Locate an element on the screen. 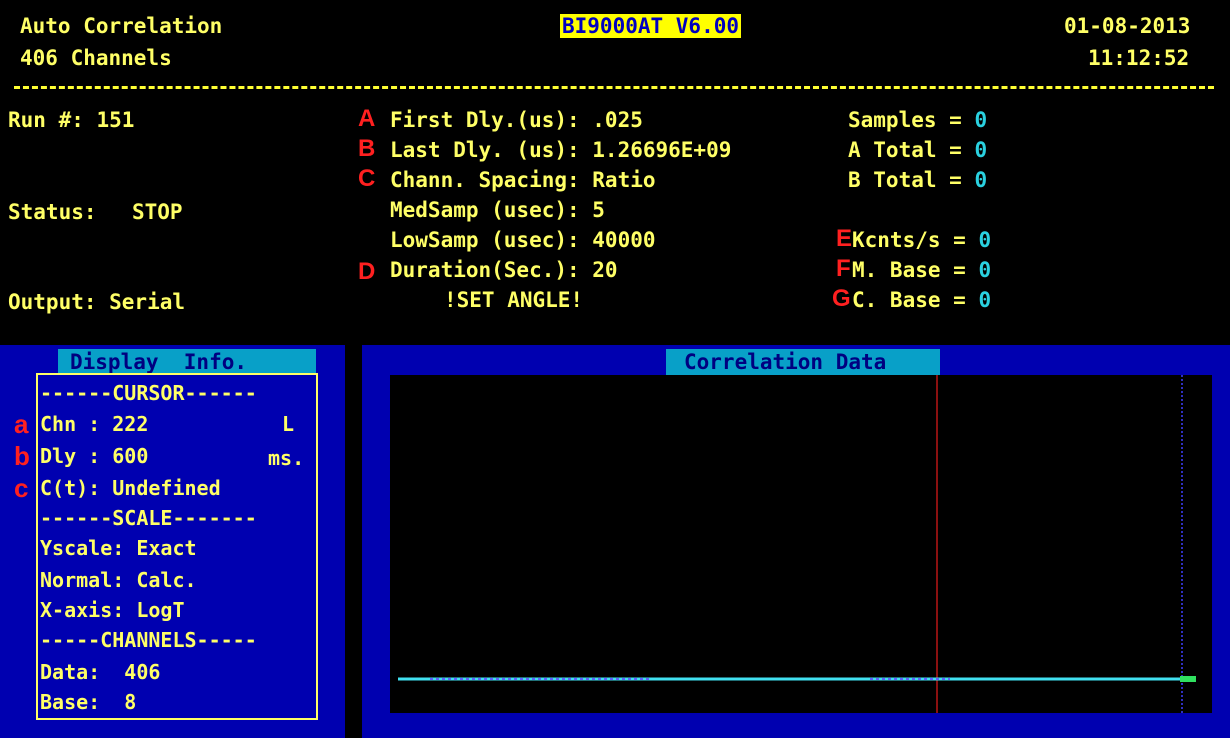  med-samp: MedSamp (usec): 5 is located at coordinates (497, 210).